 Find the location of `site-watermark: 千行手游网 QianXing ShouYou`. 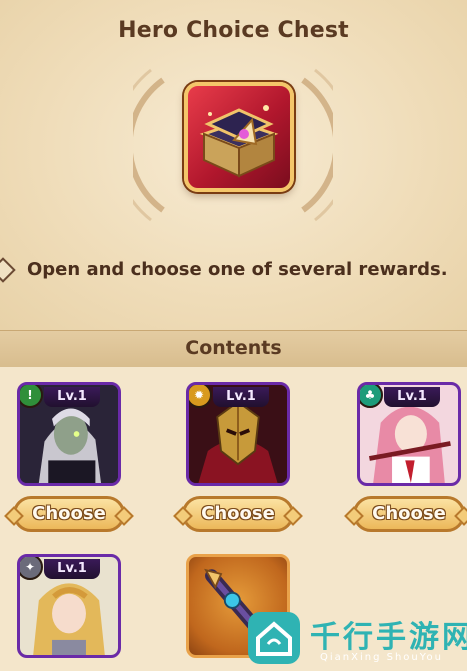

site-watermark: 千行手游网 QianXing ShouYou is located at coordinates (352, 637).